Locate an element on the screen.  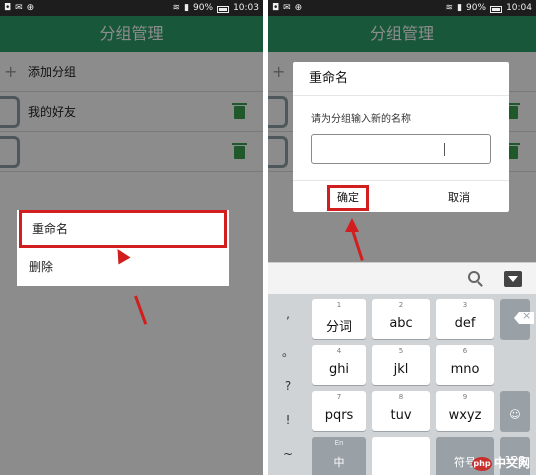
key-8: 8 tuv is located at coordinates (401, 411).